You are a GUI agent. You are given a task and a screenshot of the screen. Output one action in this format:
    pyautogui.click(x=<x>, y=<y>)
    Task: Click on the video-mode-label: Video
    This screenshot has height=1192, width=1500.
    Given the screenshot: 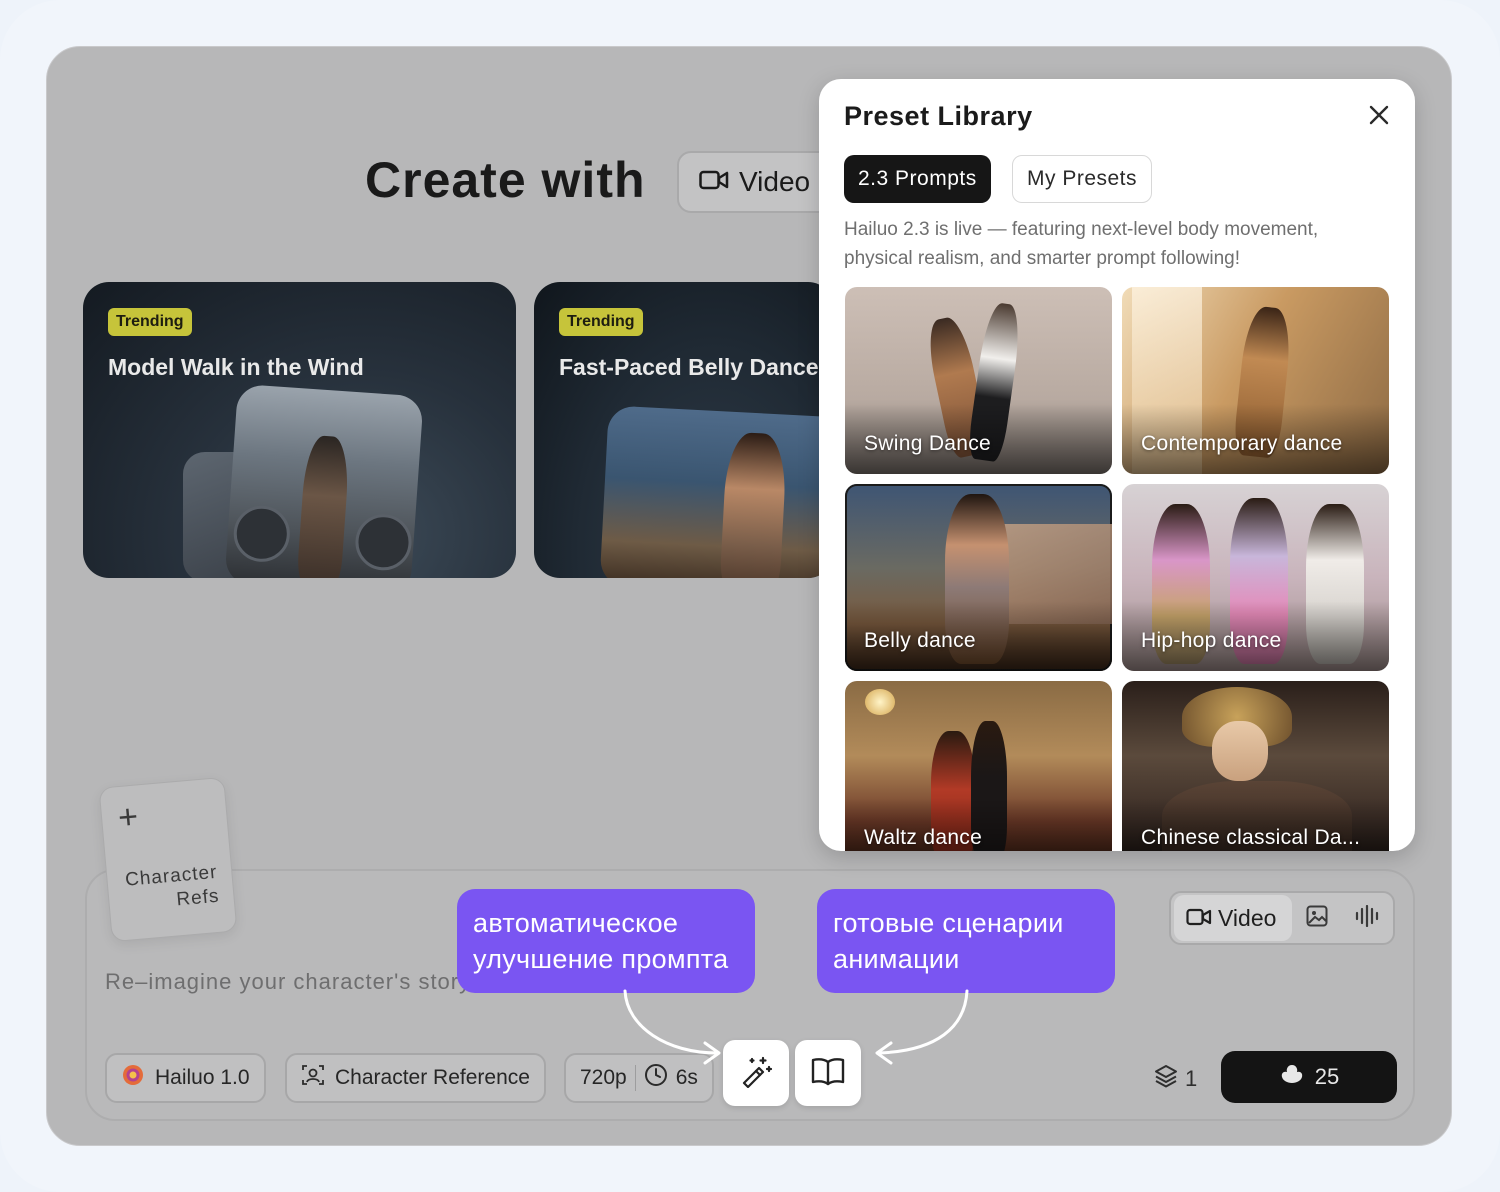 What is the action you would take?
    pyautogui.click(x=1247, y=917)
    